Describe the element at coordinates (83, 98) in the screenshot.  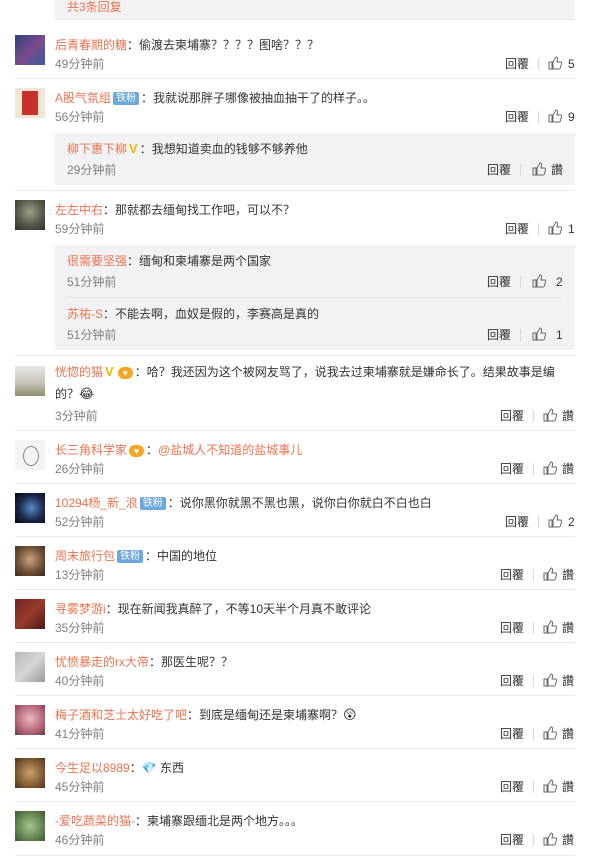
I see `username-link: A股气氛组` at that location.